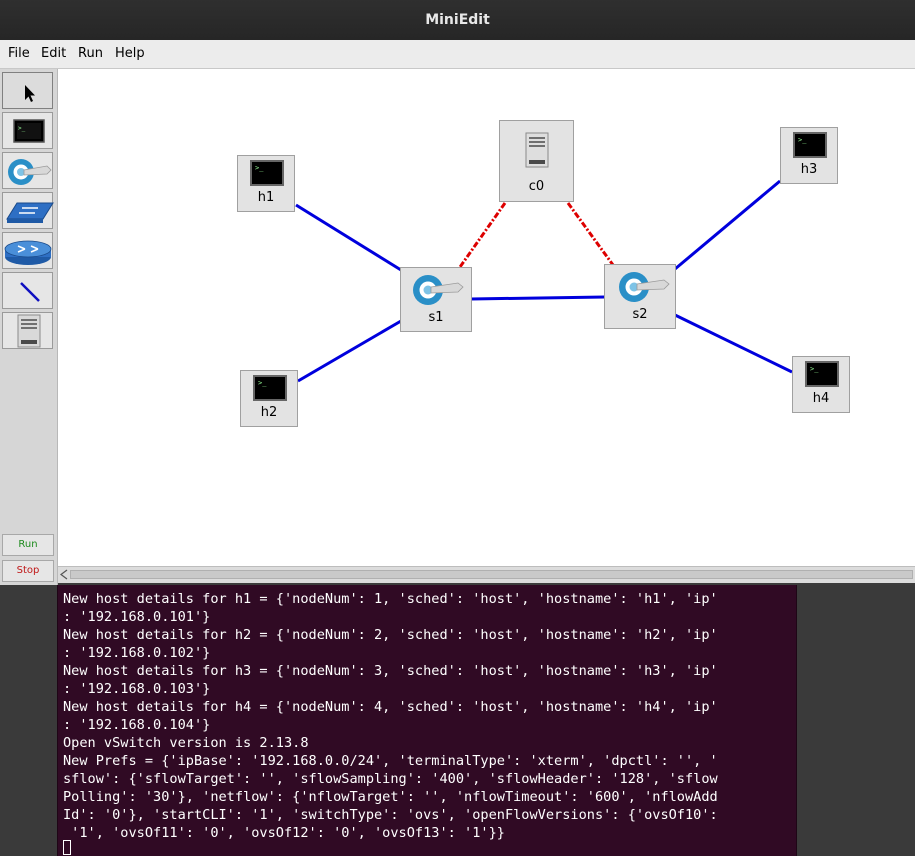 The width and height of the screenshot is (915, 856). What do you see at coordinates (349, 351) in the screenshot?
I see `link-h2-s1` at bounding box center [349, 351].